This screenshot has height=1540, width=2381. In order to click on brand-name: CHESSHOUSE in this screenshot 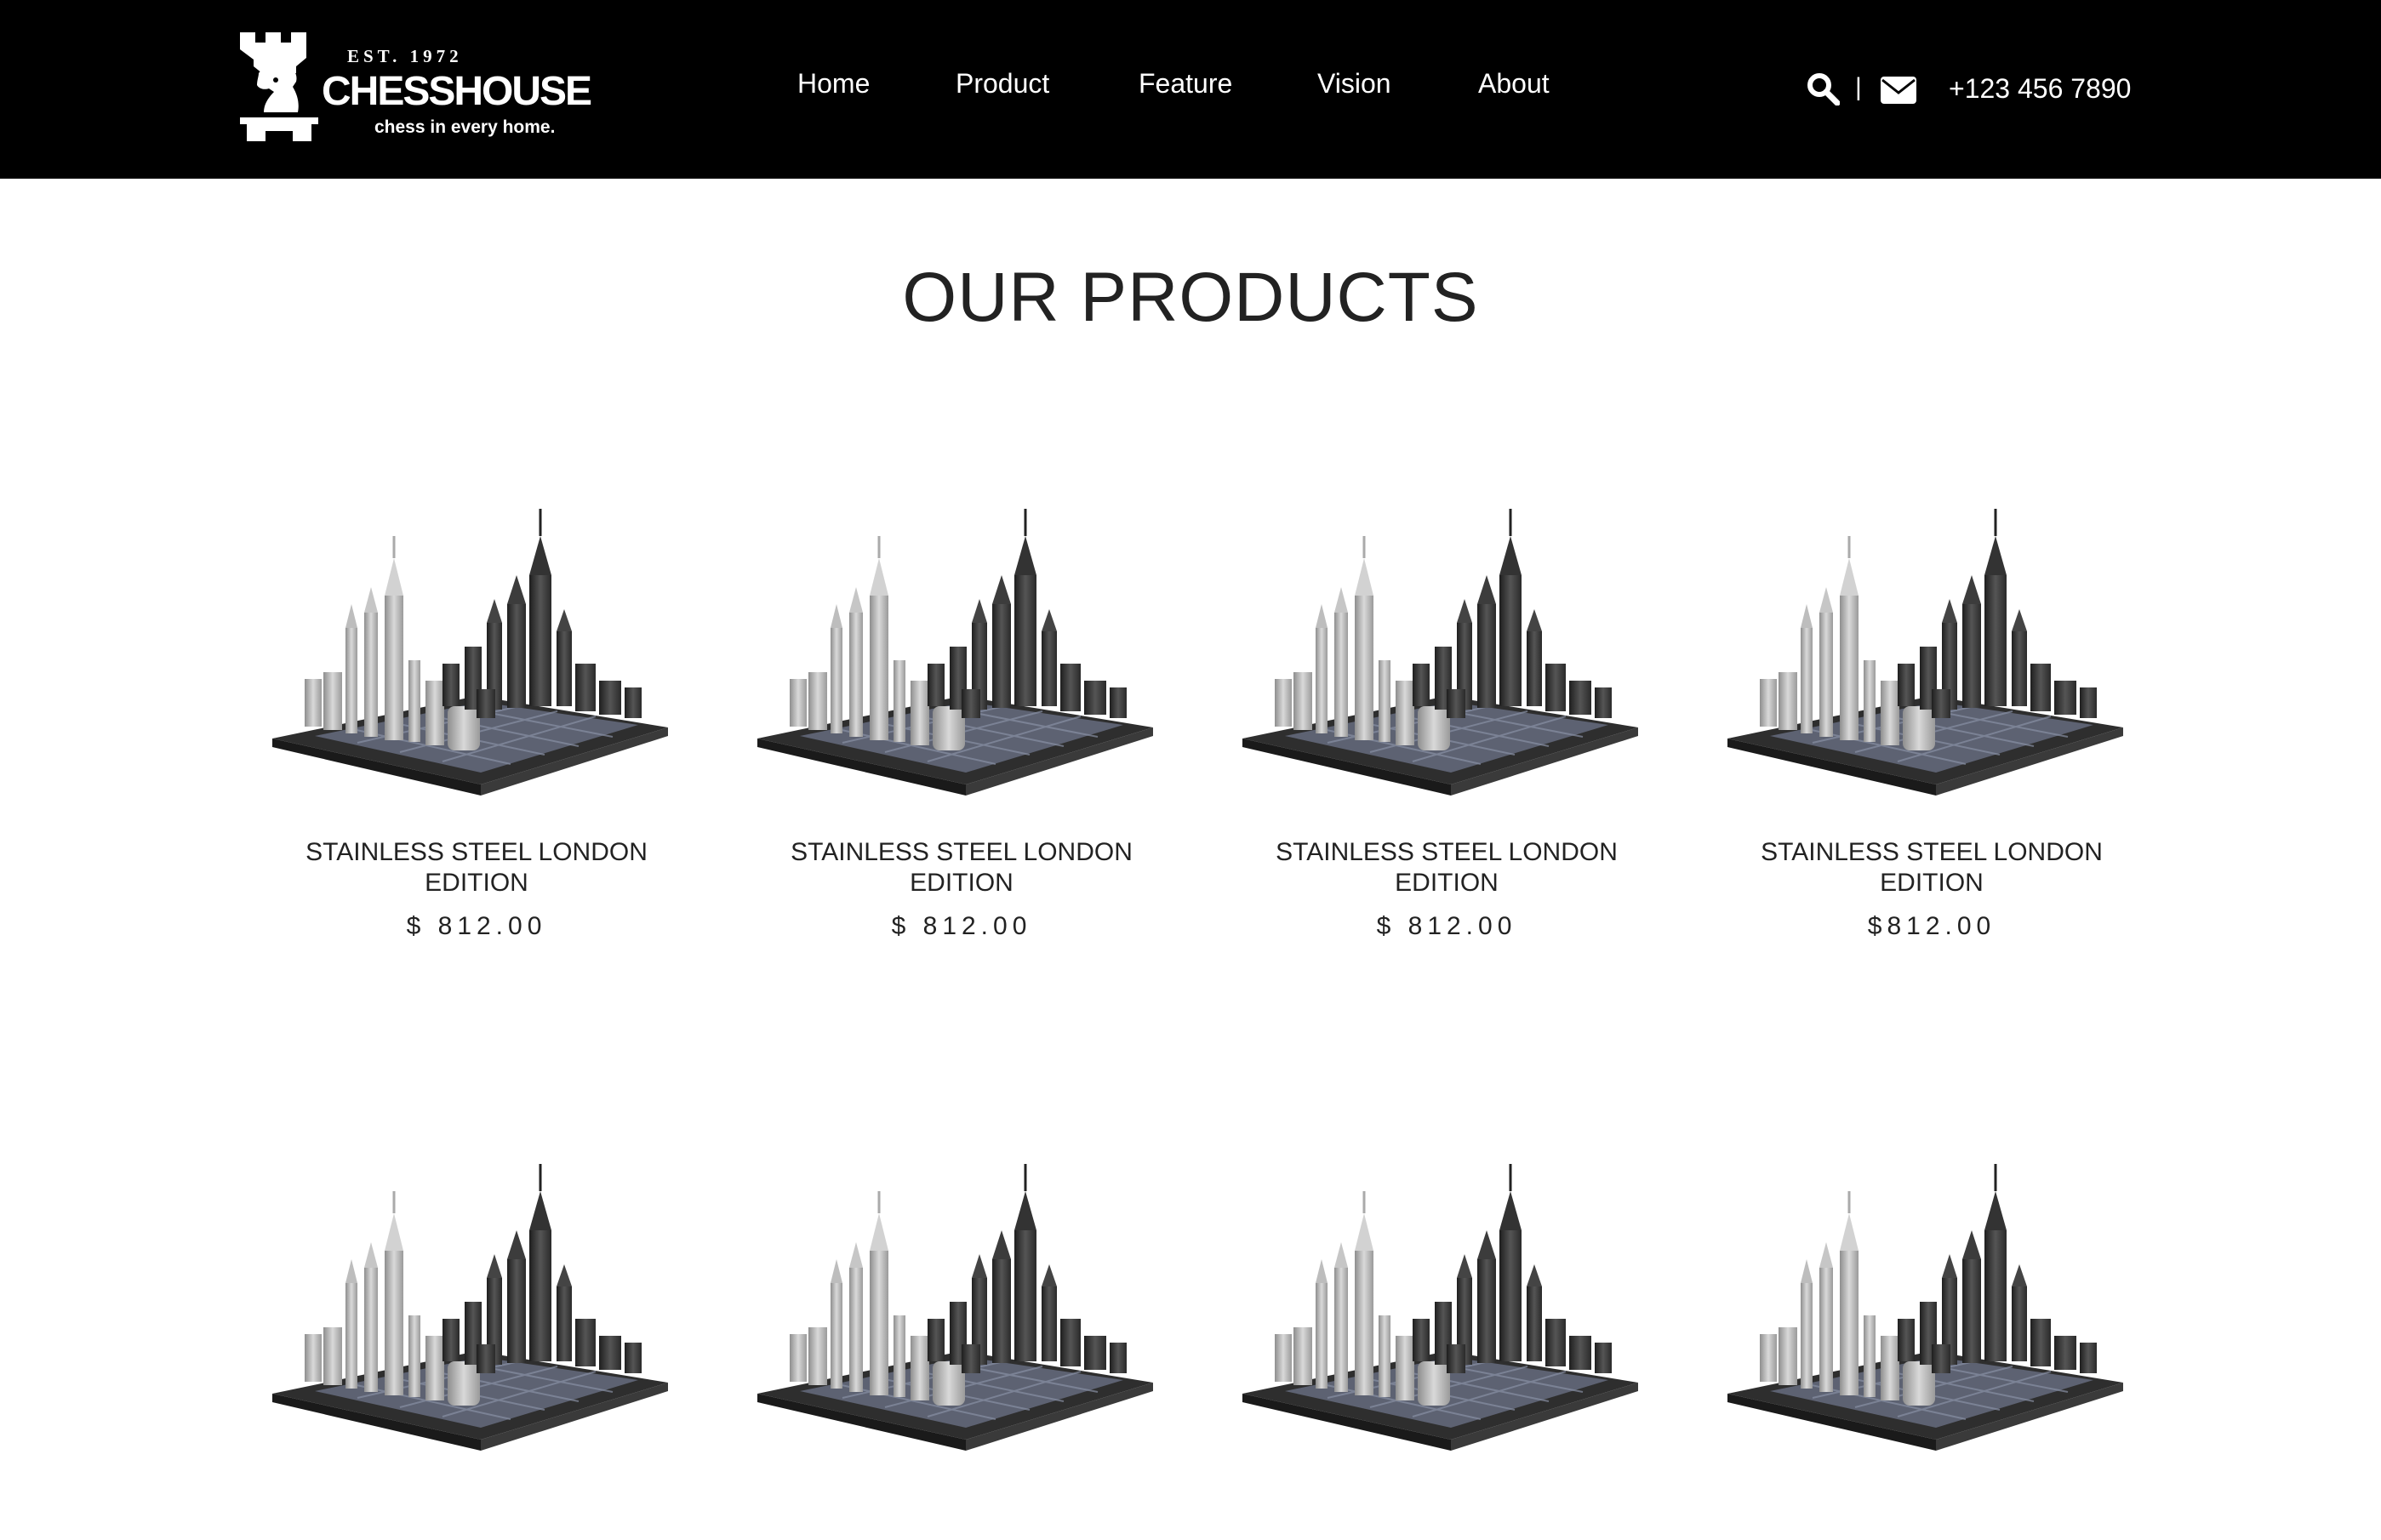, I will do `click(457, 91)`.